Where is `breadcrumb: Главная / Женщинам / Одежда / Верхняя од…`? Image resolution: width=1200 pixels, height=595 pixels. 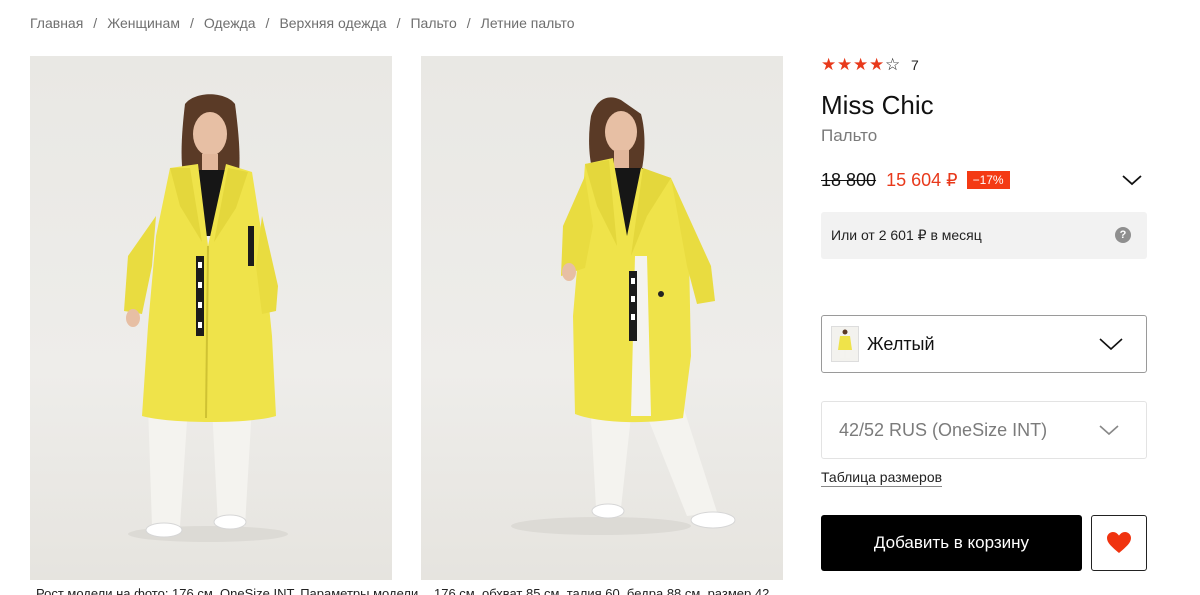
breadcrumb: Главная / Женщинам / Одежда / Верхняя од… is located at coordinates (302, 23).